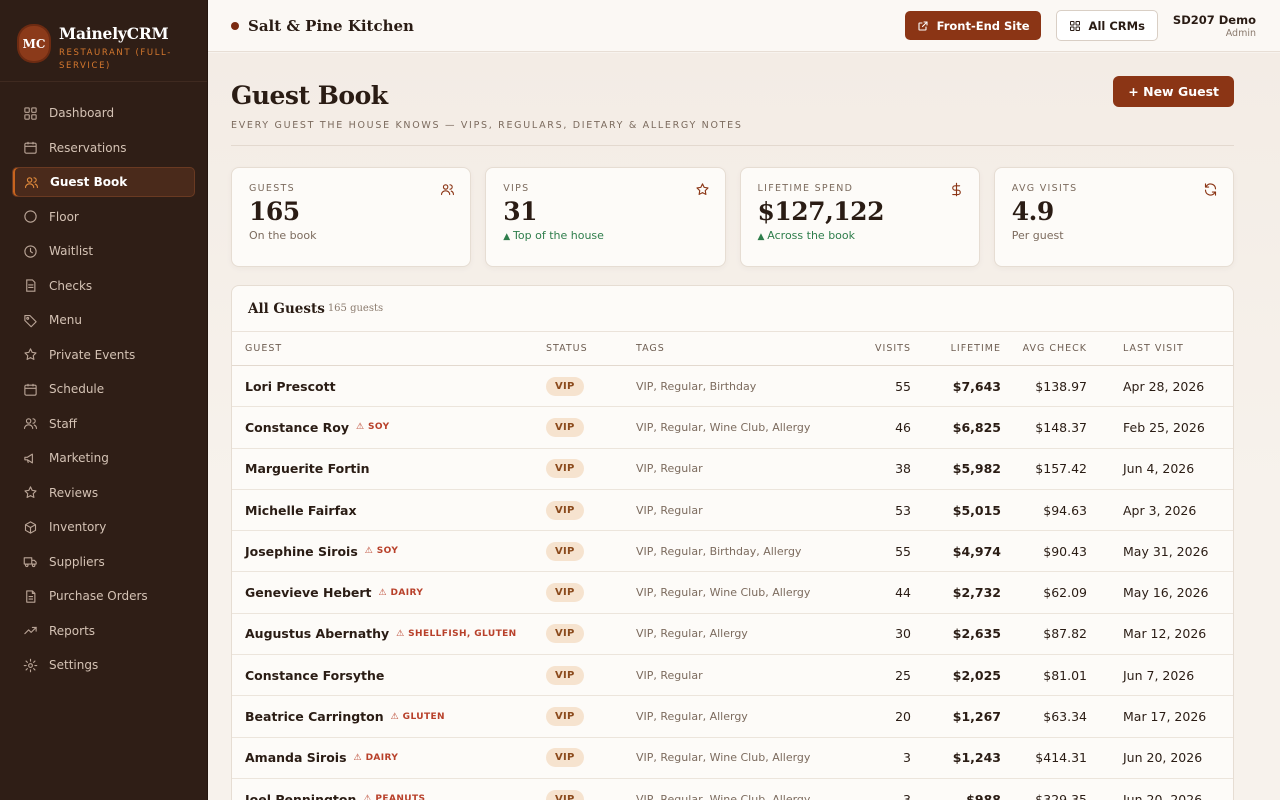  I want to click on column-header-tags: TAGS, so click(650, 348).